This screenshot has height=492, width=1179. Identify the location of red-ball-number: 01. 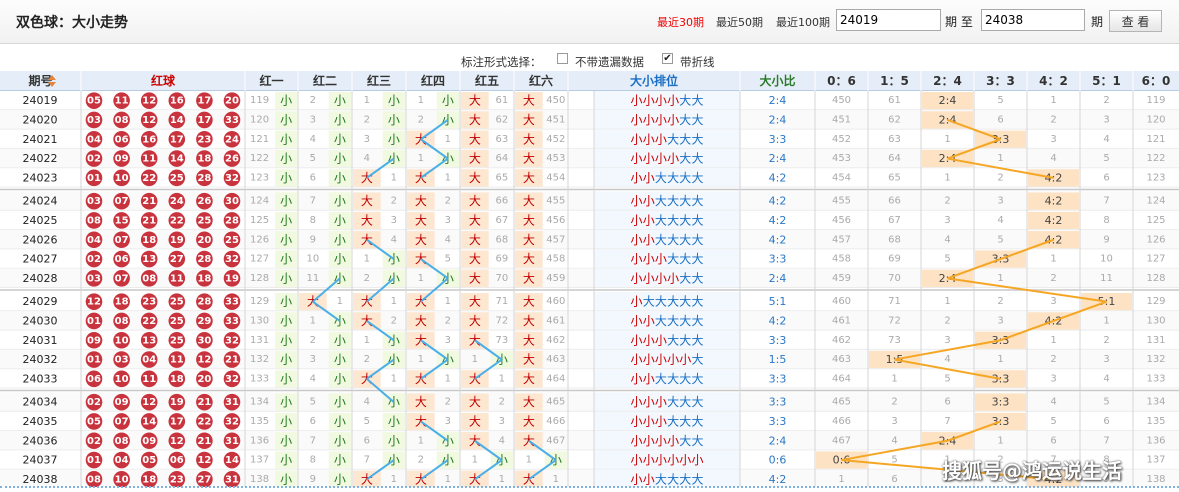
(94, 460).